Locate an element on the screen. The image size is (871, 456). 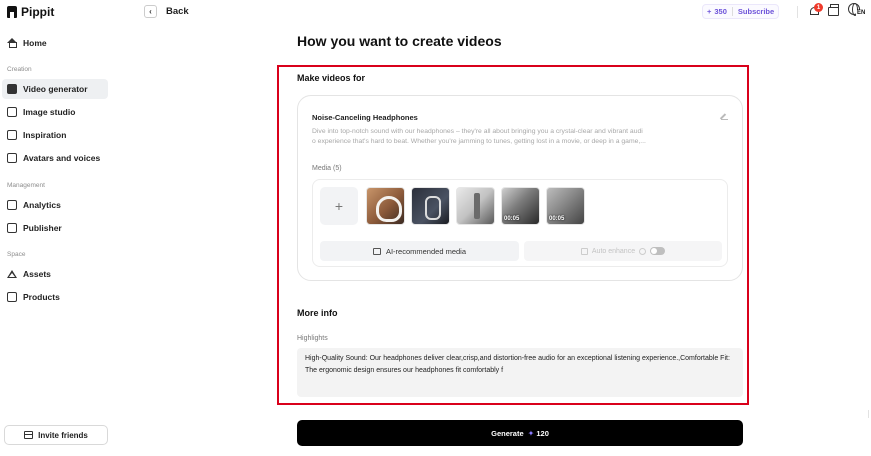
notifications-button: 1 is located at coordinates (816, 10).